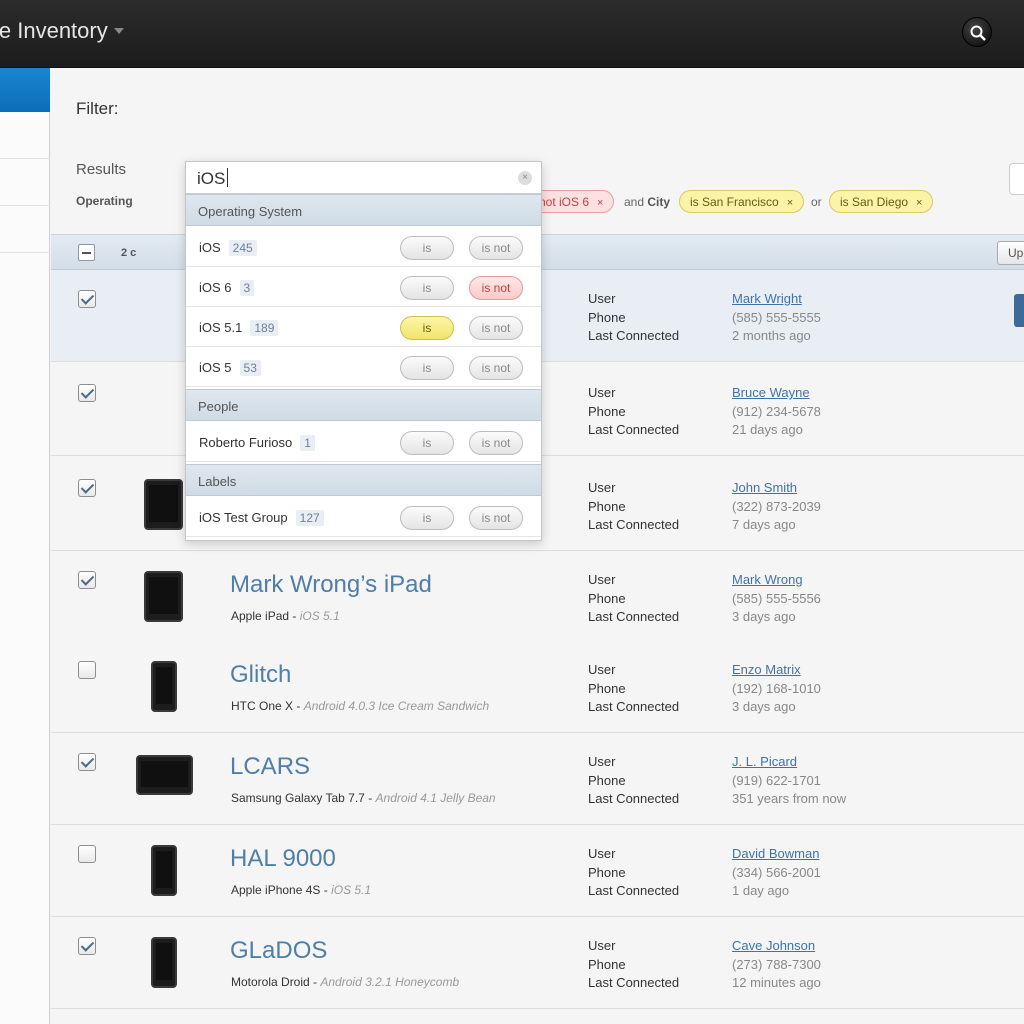 Image resolution: width=1024 pixels, height=1024 pixels. What do you see at coordinates (283, 859) in the screenshot?
I see `device-name: HAL 9000` at bounding box center [283, 859].